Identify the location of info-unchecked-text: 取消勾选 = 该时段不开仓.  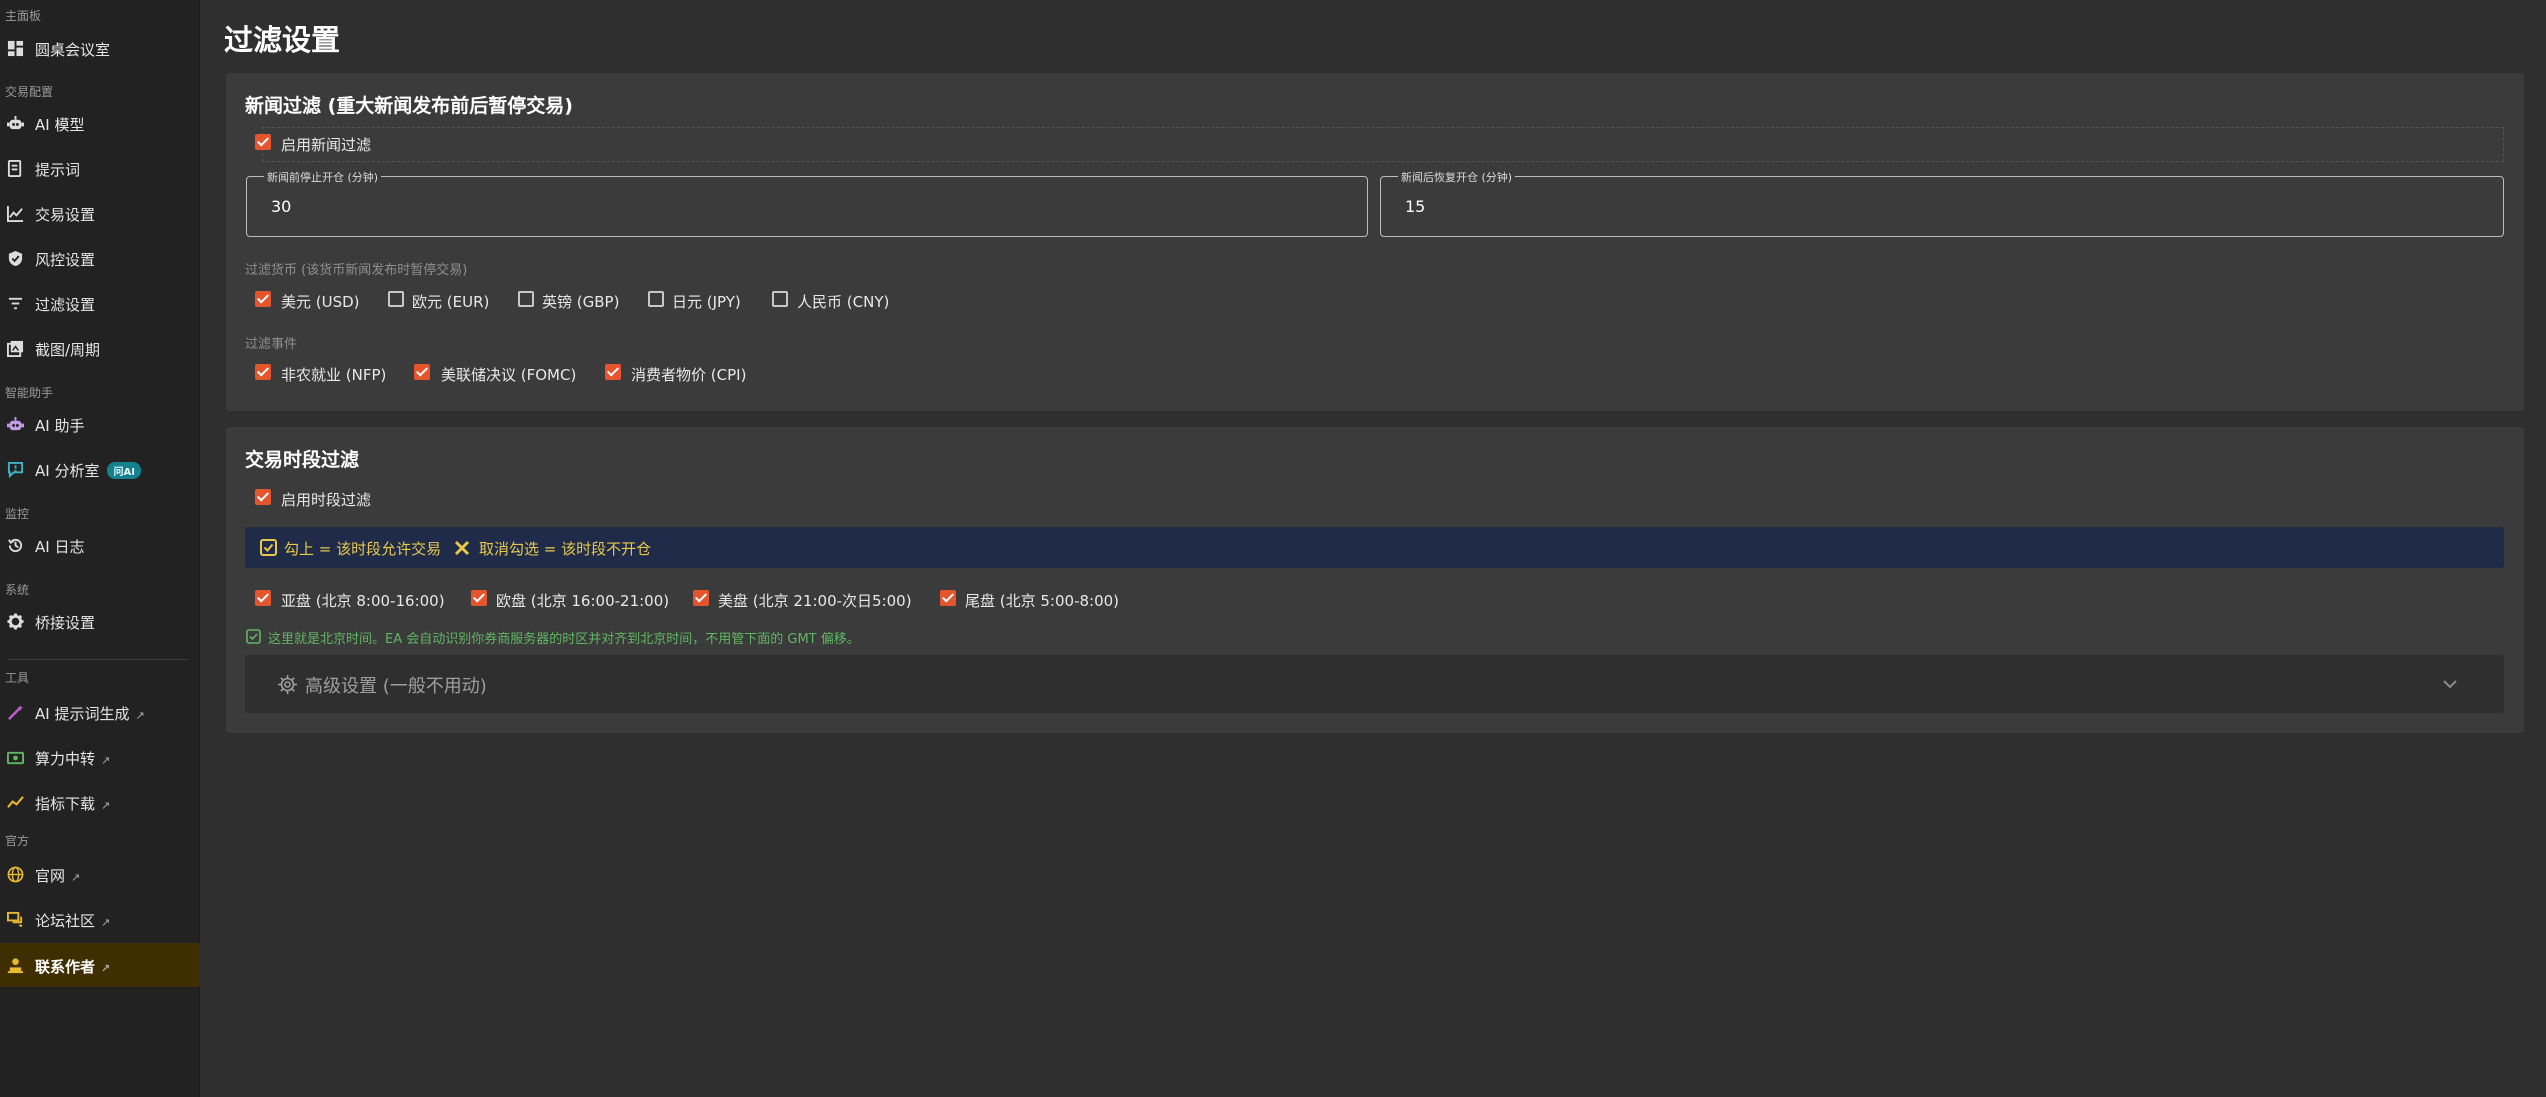
(565, 549).